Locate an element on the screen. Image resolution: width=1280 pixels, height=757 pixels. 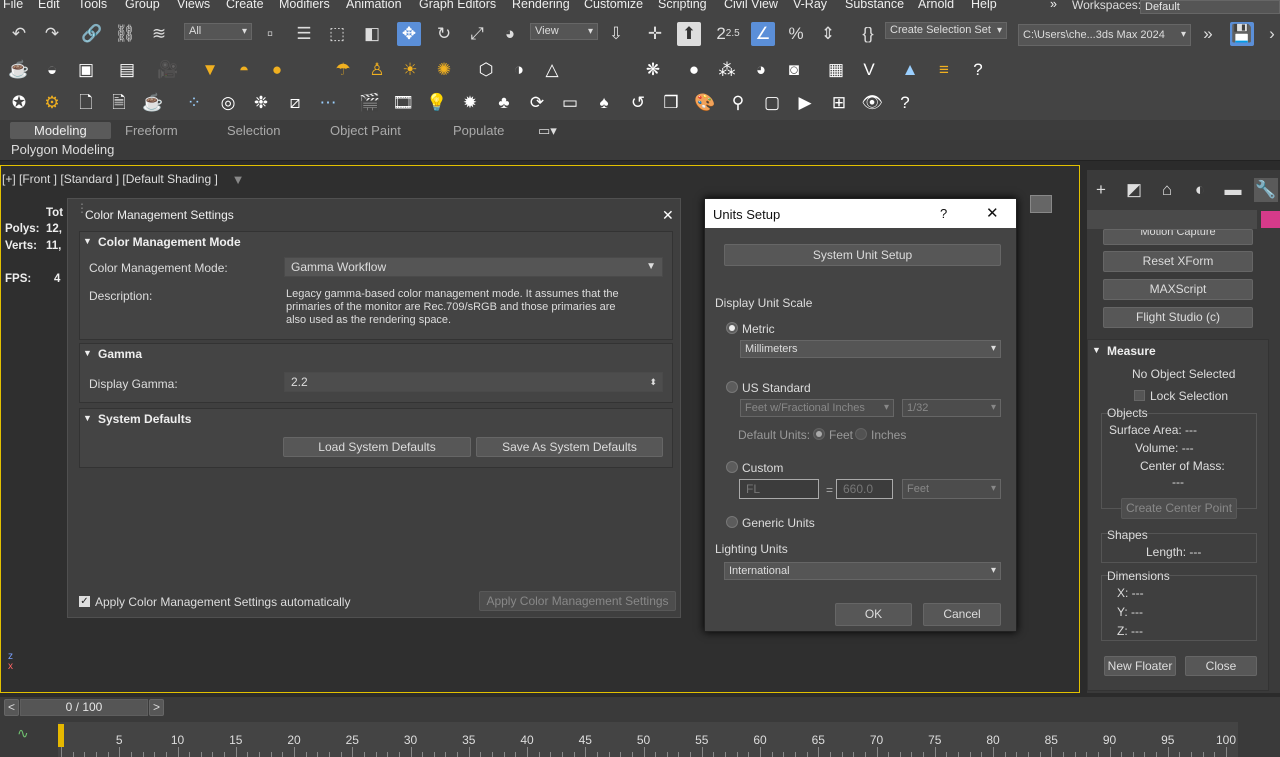
render-setup-icon: ◒ is located at coordinates (52, 70).